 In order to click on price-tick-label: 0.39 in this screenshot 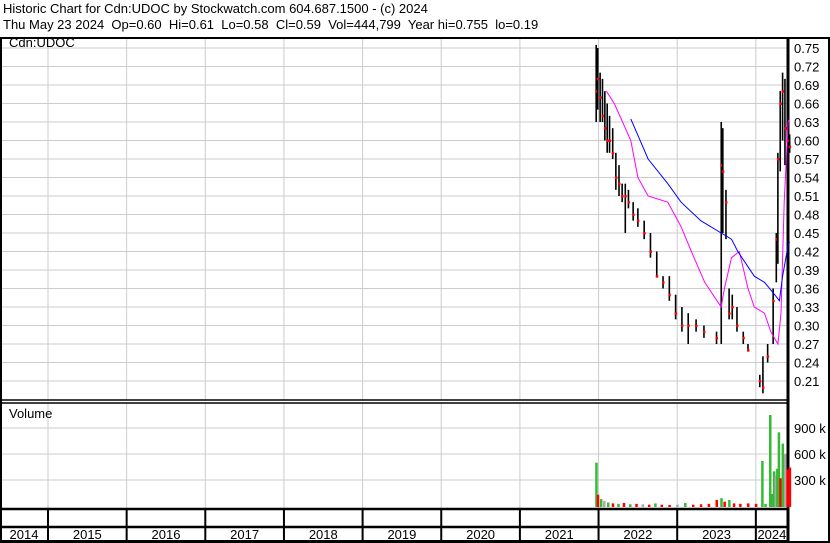, I will do `click(806, 270)`.